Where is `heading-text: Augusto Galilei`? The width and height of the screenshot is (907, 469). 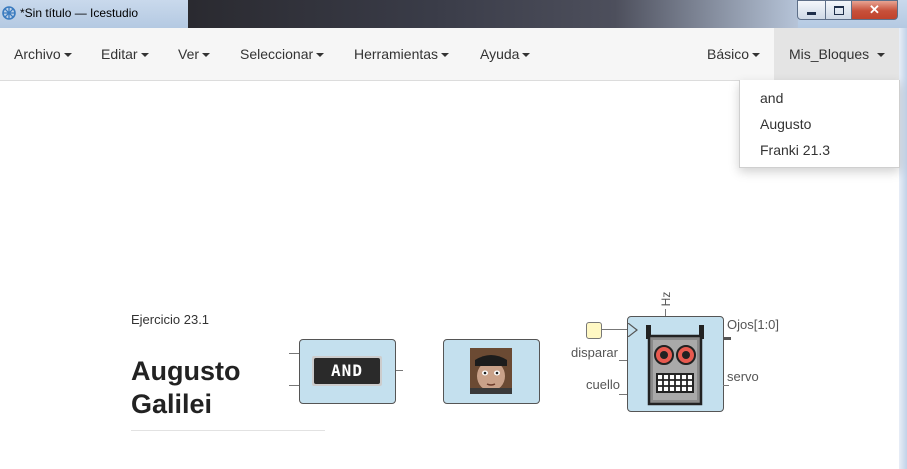
heading-text: Augusto Galilei is located at coordinates (185, 388).